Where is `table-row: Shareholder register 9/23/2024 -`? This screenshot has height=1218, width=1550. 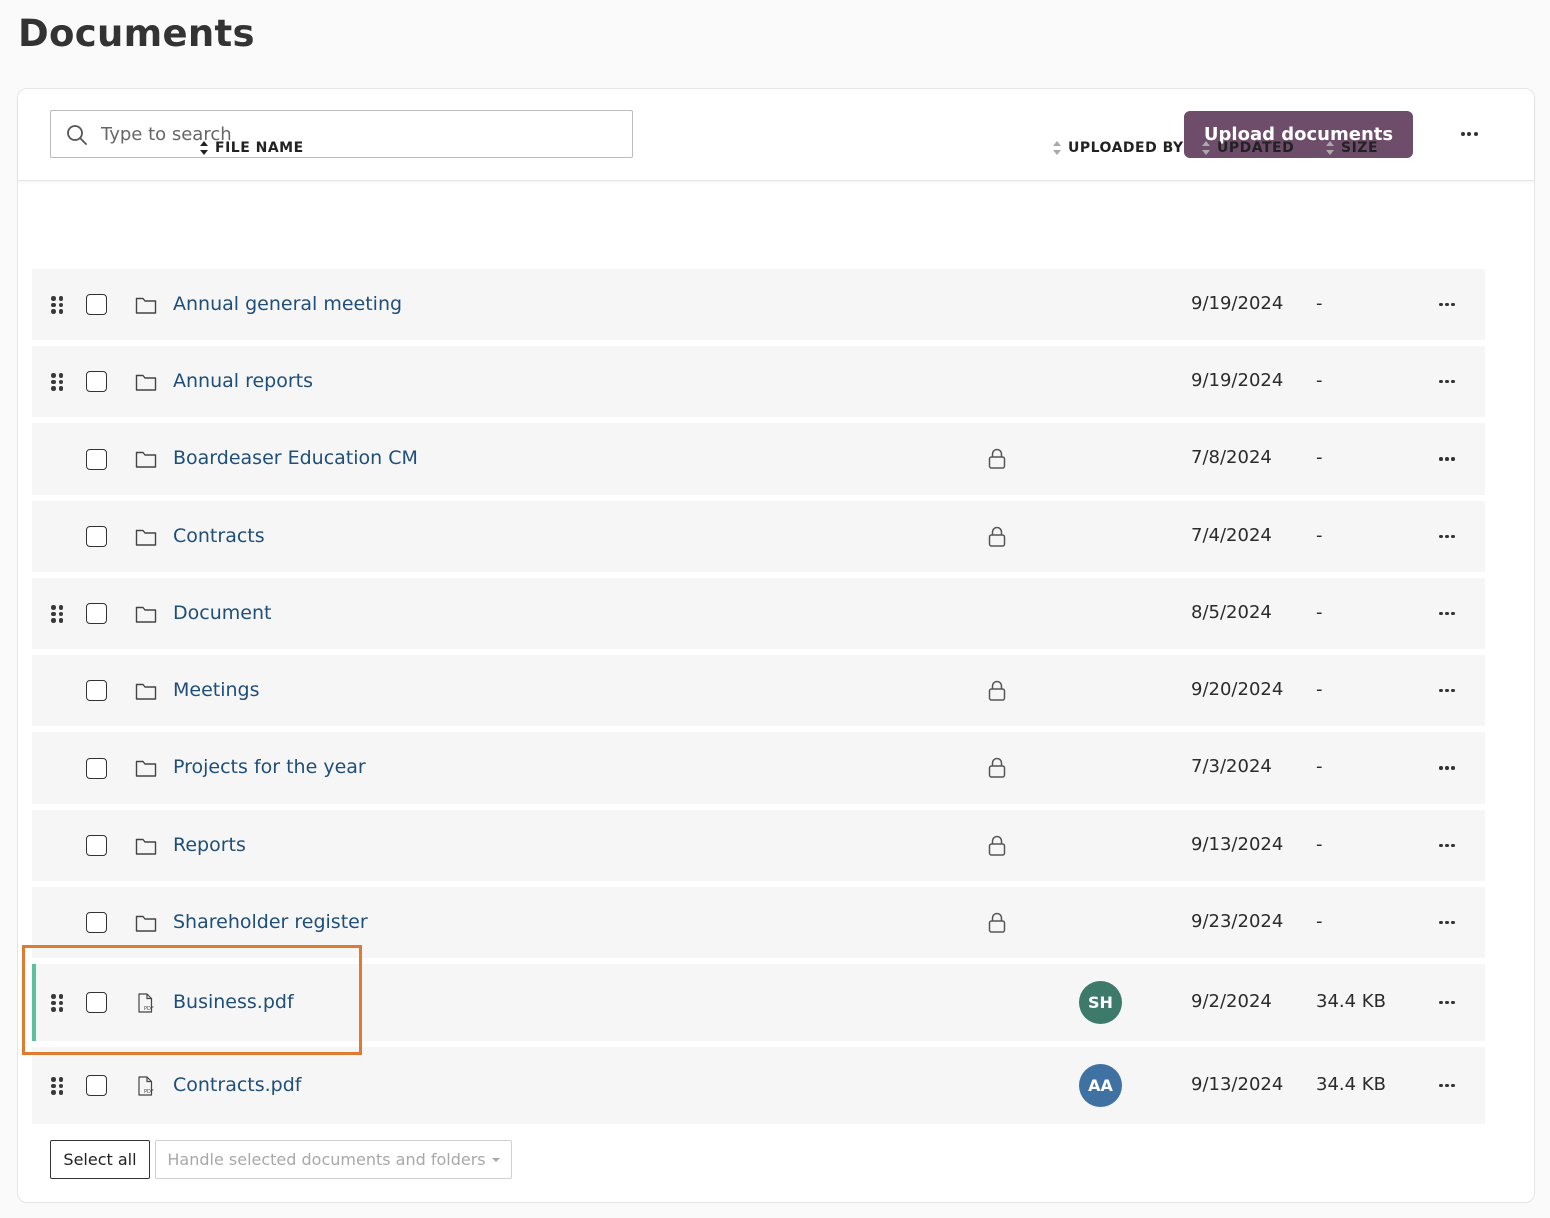 table-row: Shareholder register 9/23/2024 - is located at coordinates (758, 922).